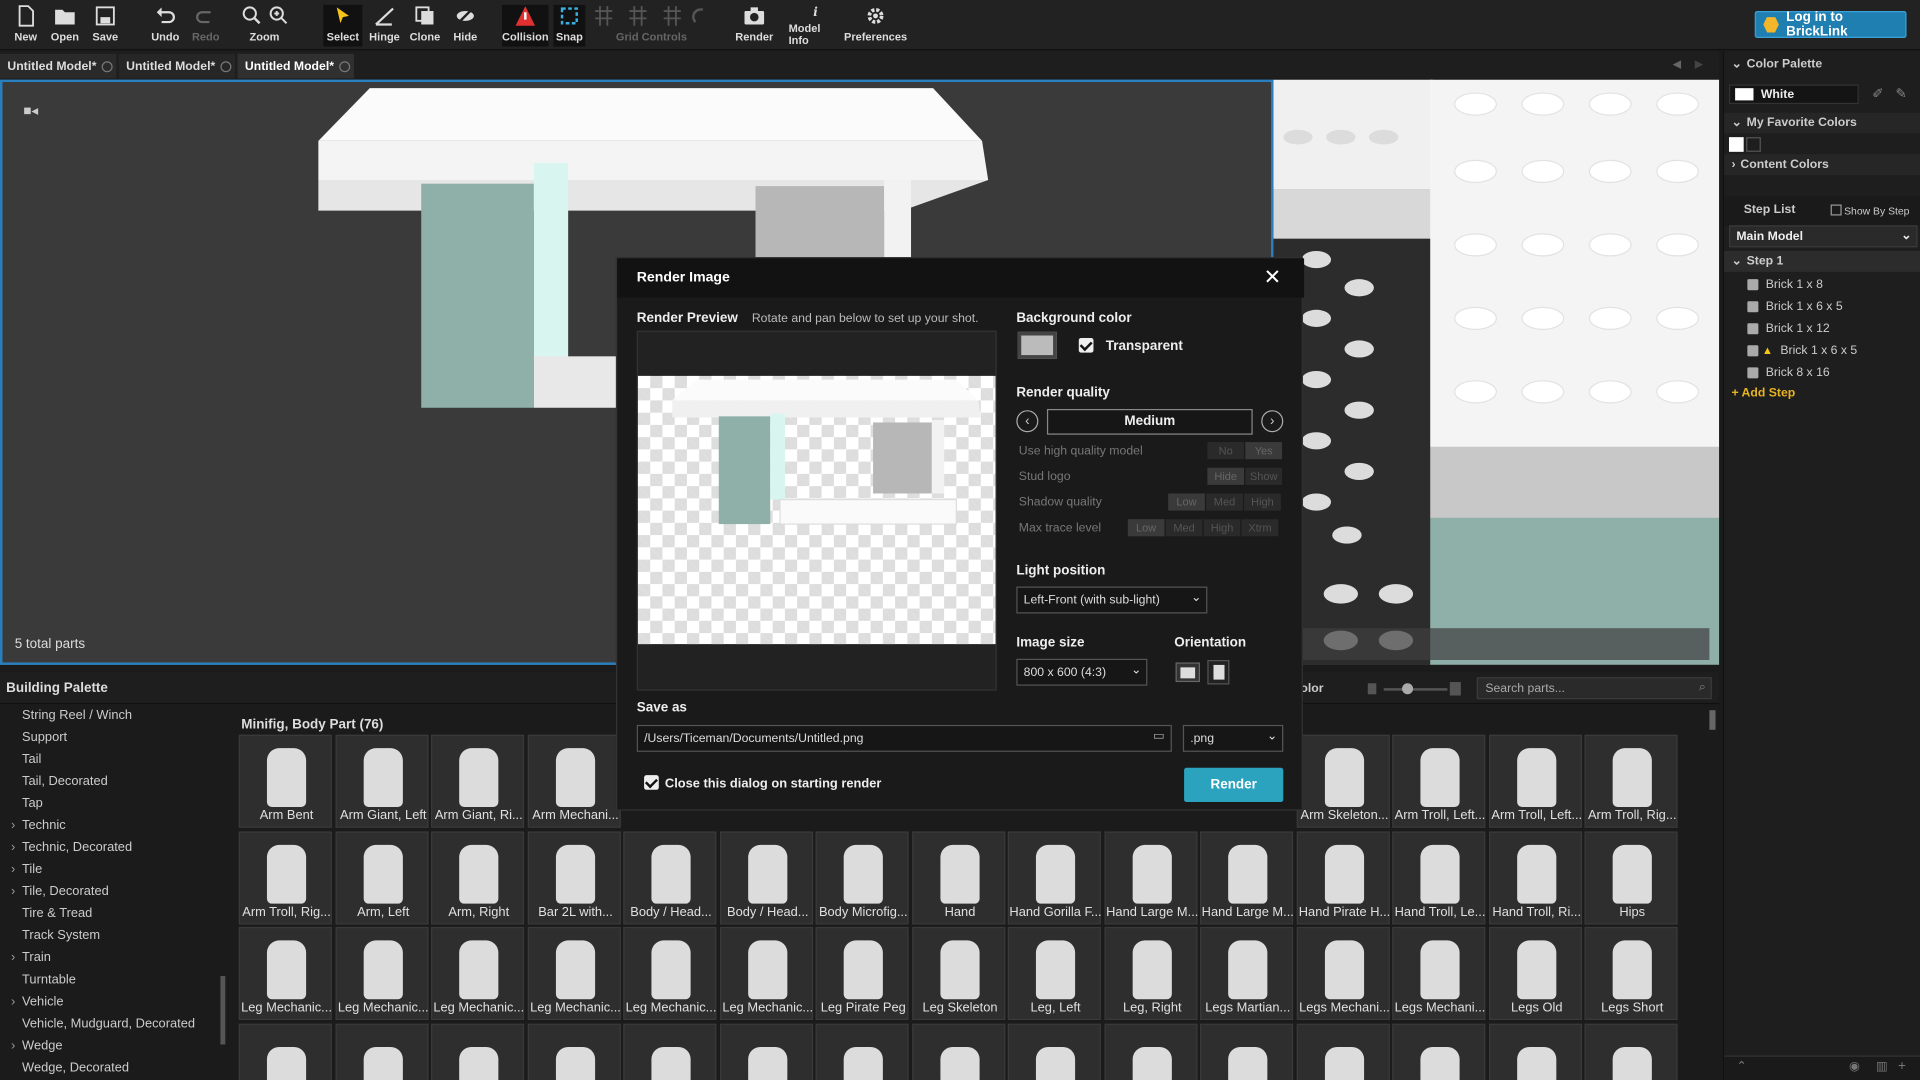  Describe the element at coordinates (1535, 973) in the screenshot. I see `part-tile: Legs Old` at that location.